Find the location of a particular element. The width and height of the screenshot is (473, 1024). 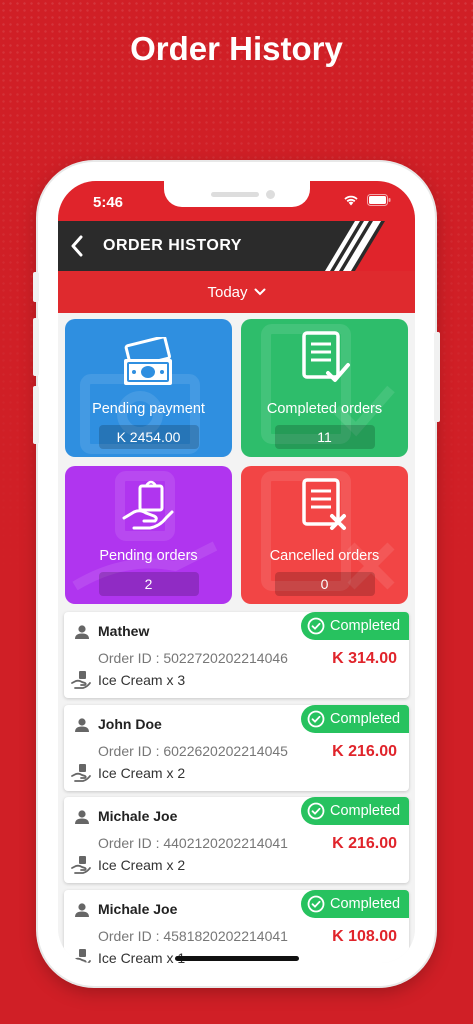

battery-icon is located at coordinates (379, 200).